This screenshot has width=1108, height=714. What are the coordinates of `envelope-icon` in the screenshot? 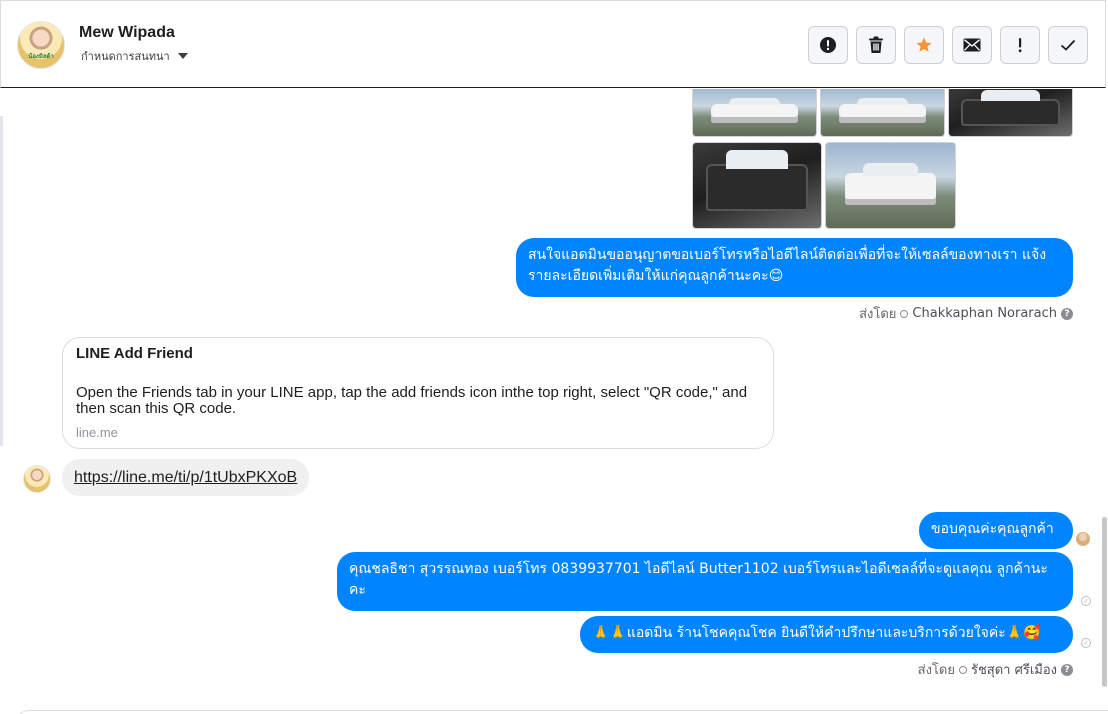 It's located at (972, 45).